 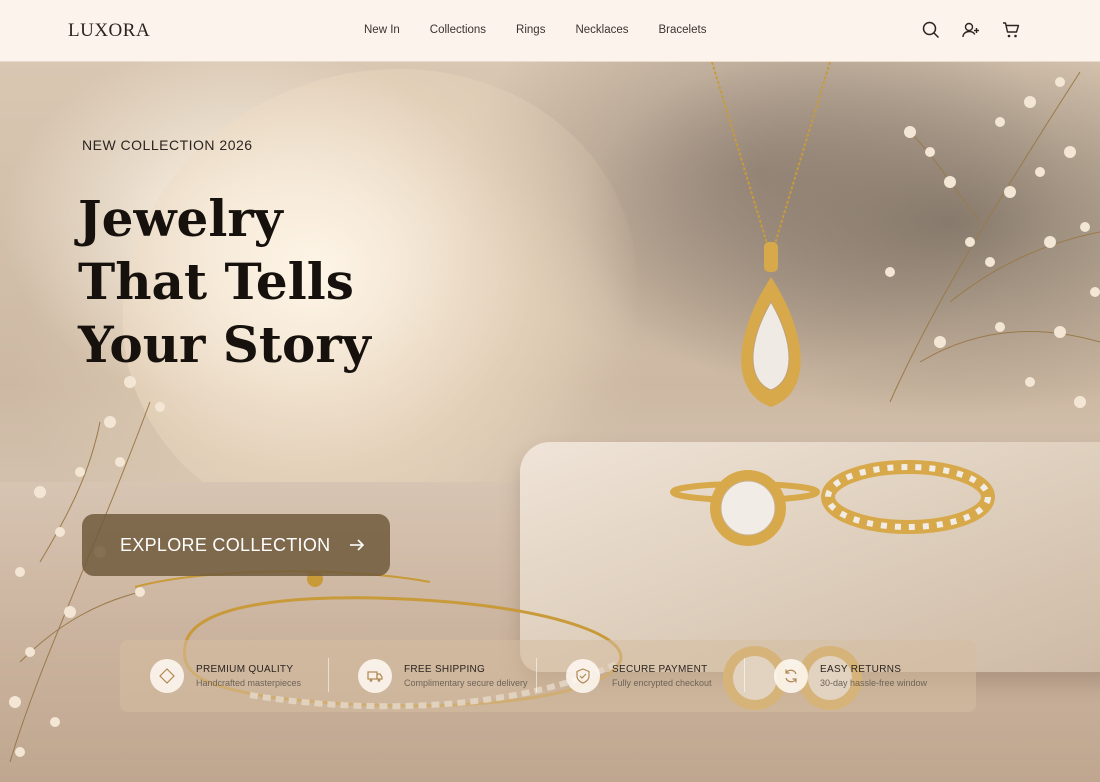 I want to click on nav-new-in: New In, so click(x=382, y=30).